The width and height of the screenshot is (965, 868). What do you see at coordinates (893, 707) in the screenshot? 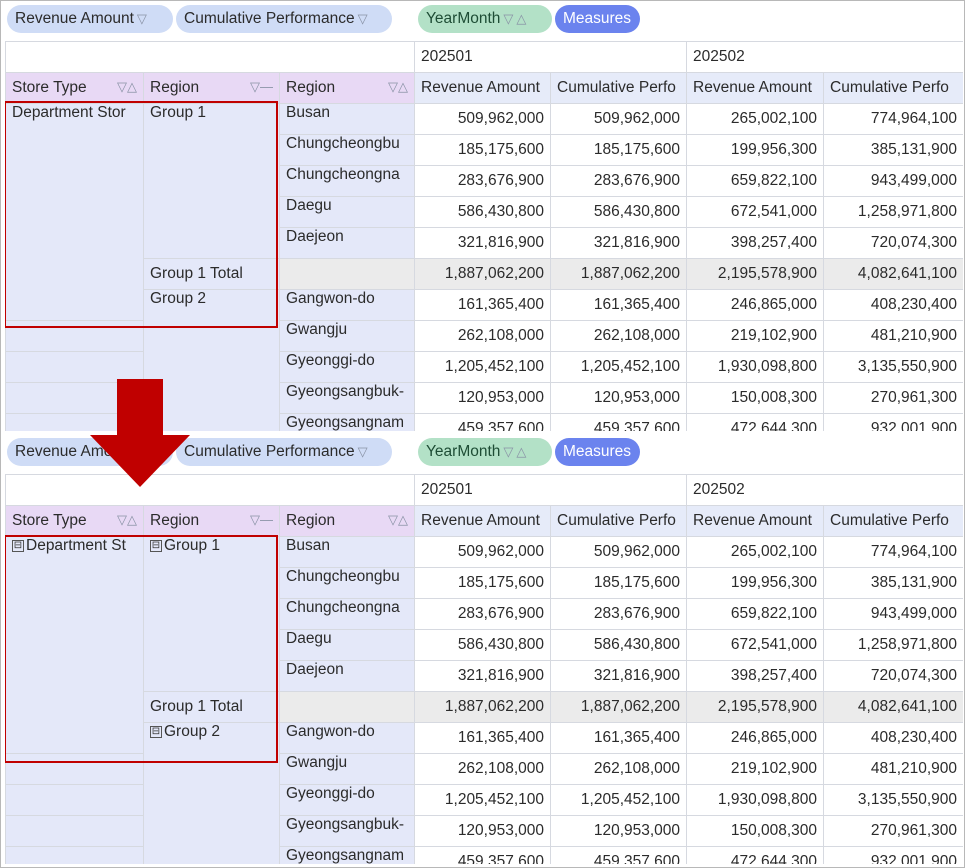
I see `subtotal-cell: 4,082,641,100` at bounding box center [893, 707].